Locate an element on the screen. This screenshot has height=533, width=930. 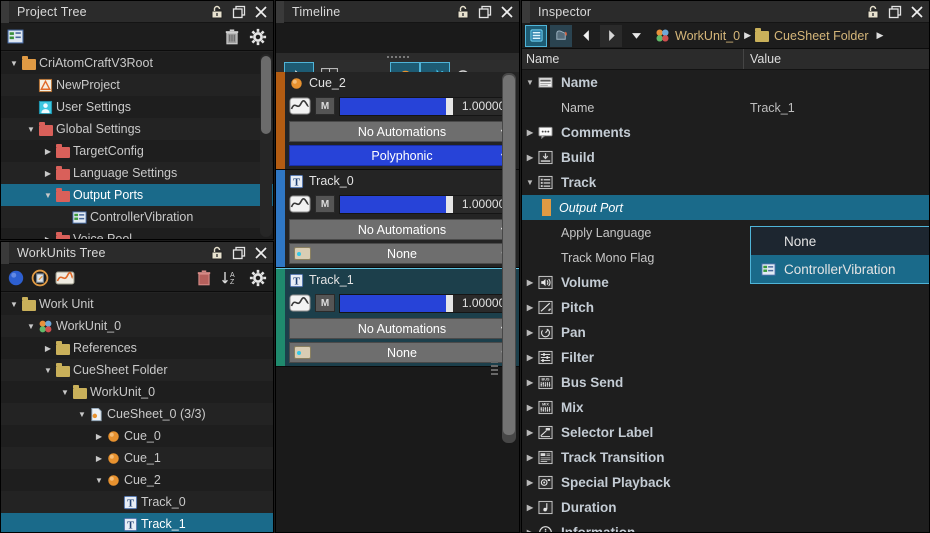
workunits-tree-item-cue-0: ▶ Cue_0 is located at coordinates (137, 436).